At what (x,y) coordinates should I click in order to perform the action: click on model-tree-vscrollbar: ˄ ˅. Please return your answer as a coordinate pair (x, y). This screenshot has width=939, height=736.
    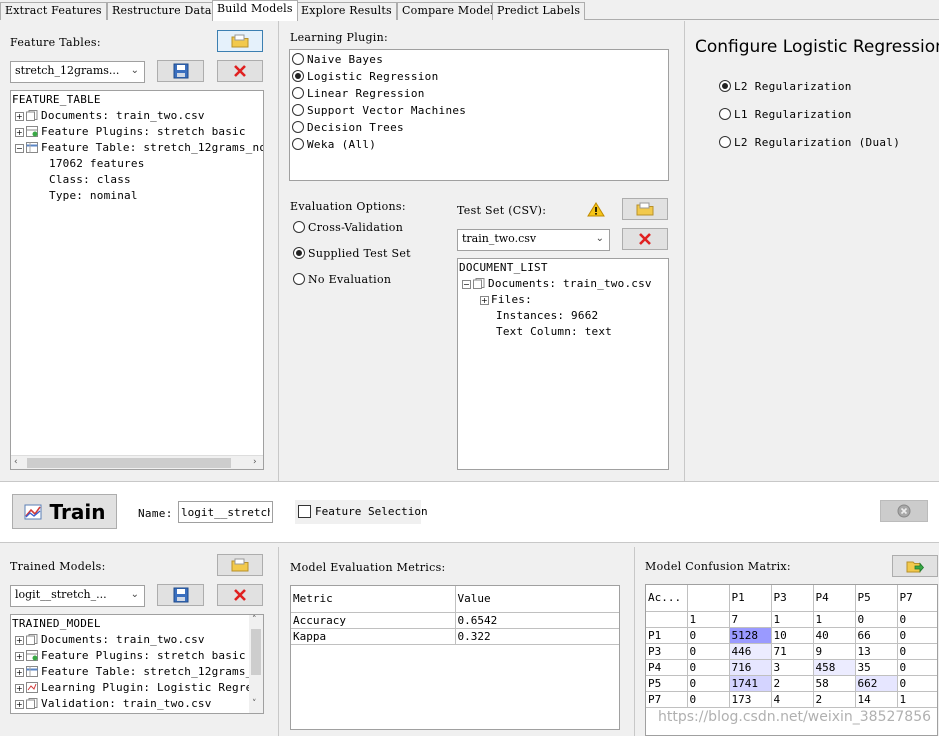
    Looking at the image, I should click on (256, 664).